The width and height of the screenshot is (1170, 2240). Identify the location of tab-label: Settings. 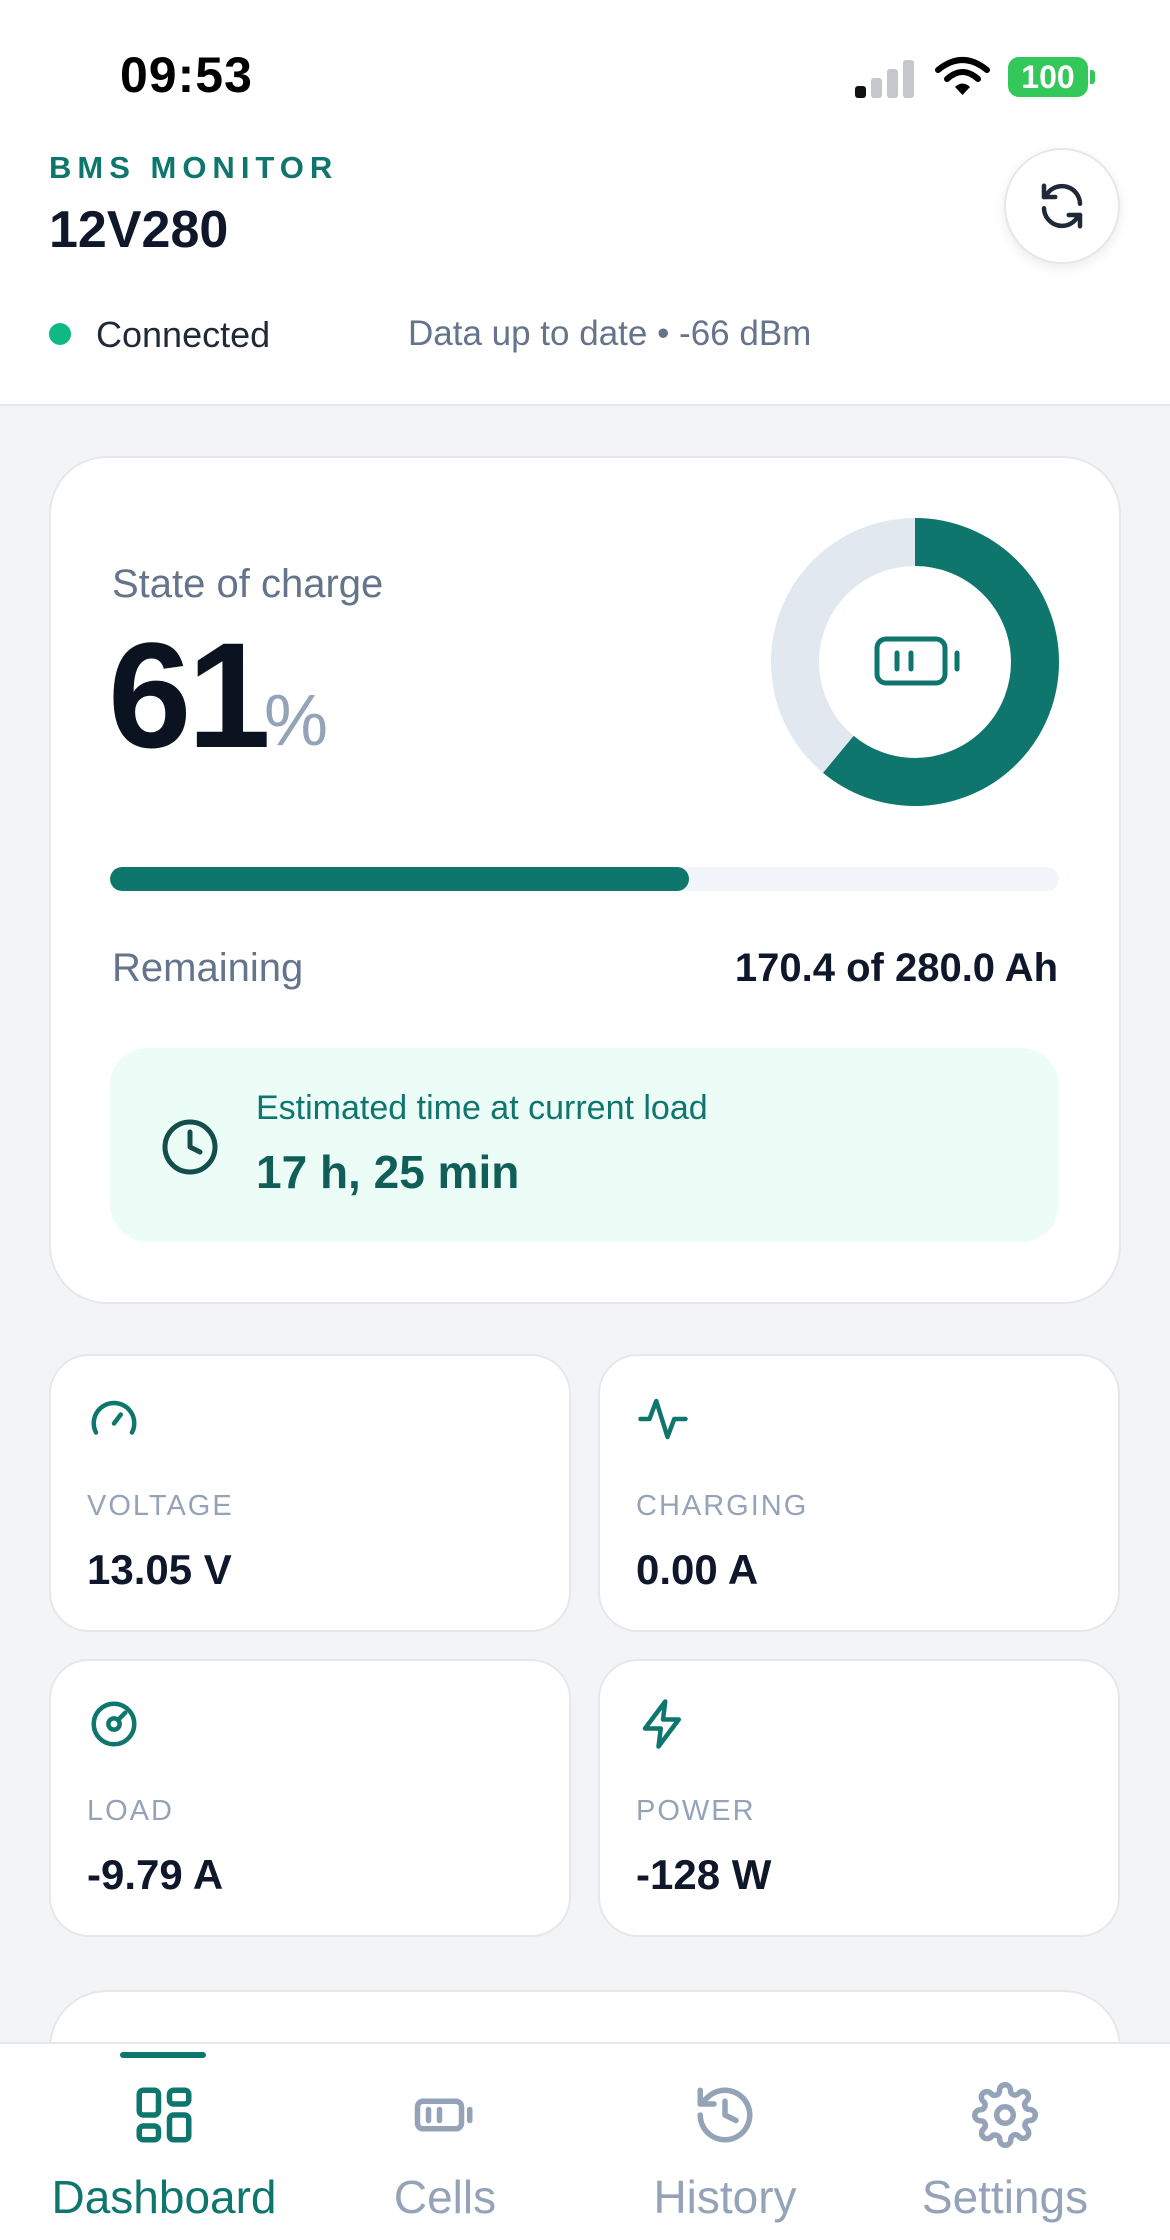
(1005, 2197).